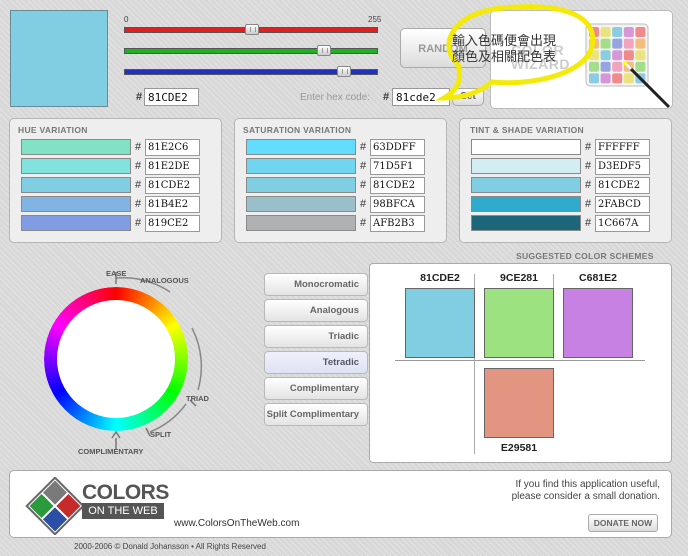 This screenshot has height=556, width=688. Describe the element at coordinates (164, 280) in the screenshot. I see `wheel-label-analogous: ANALOGOUS` at that location.